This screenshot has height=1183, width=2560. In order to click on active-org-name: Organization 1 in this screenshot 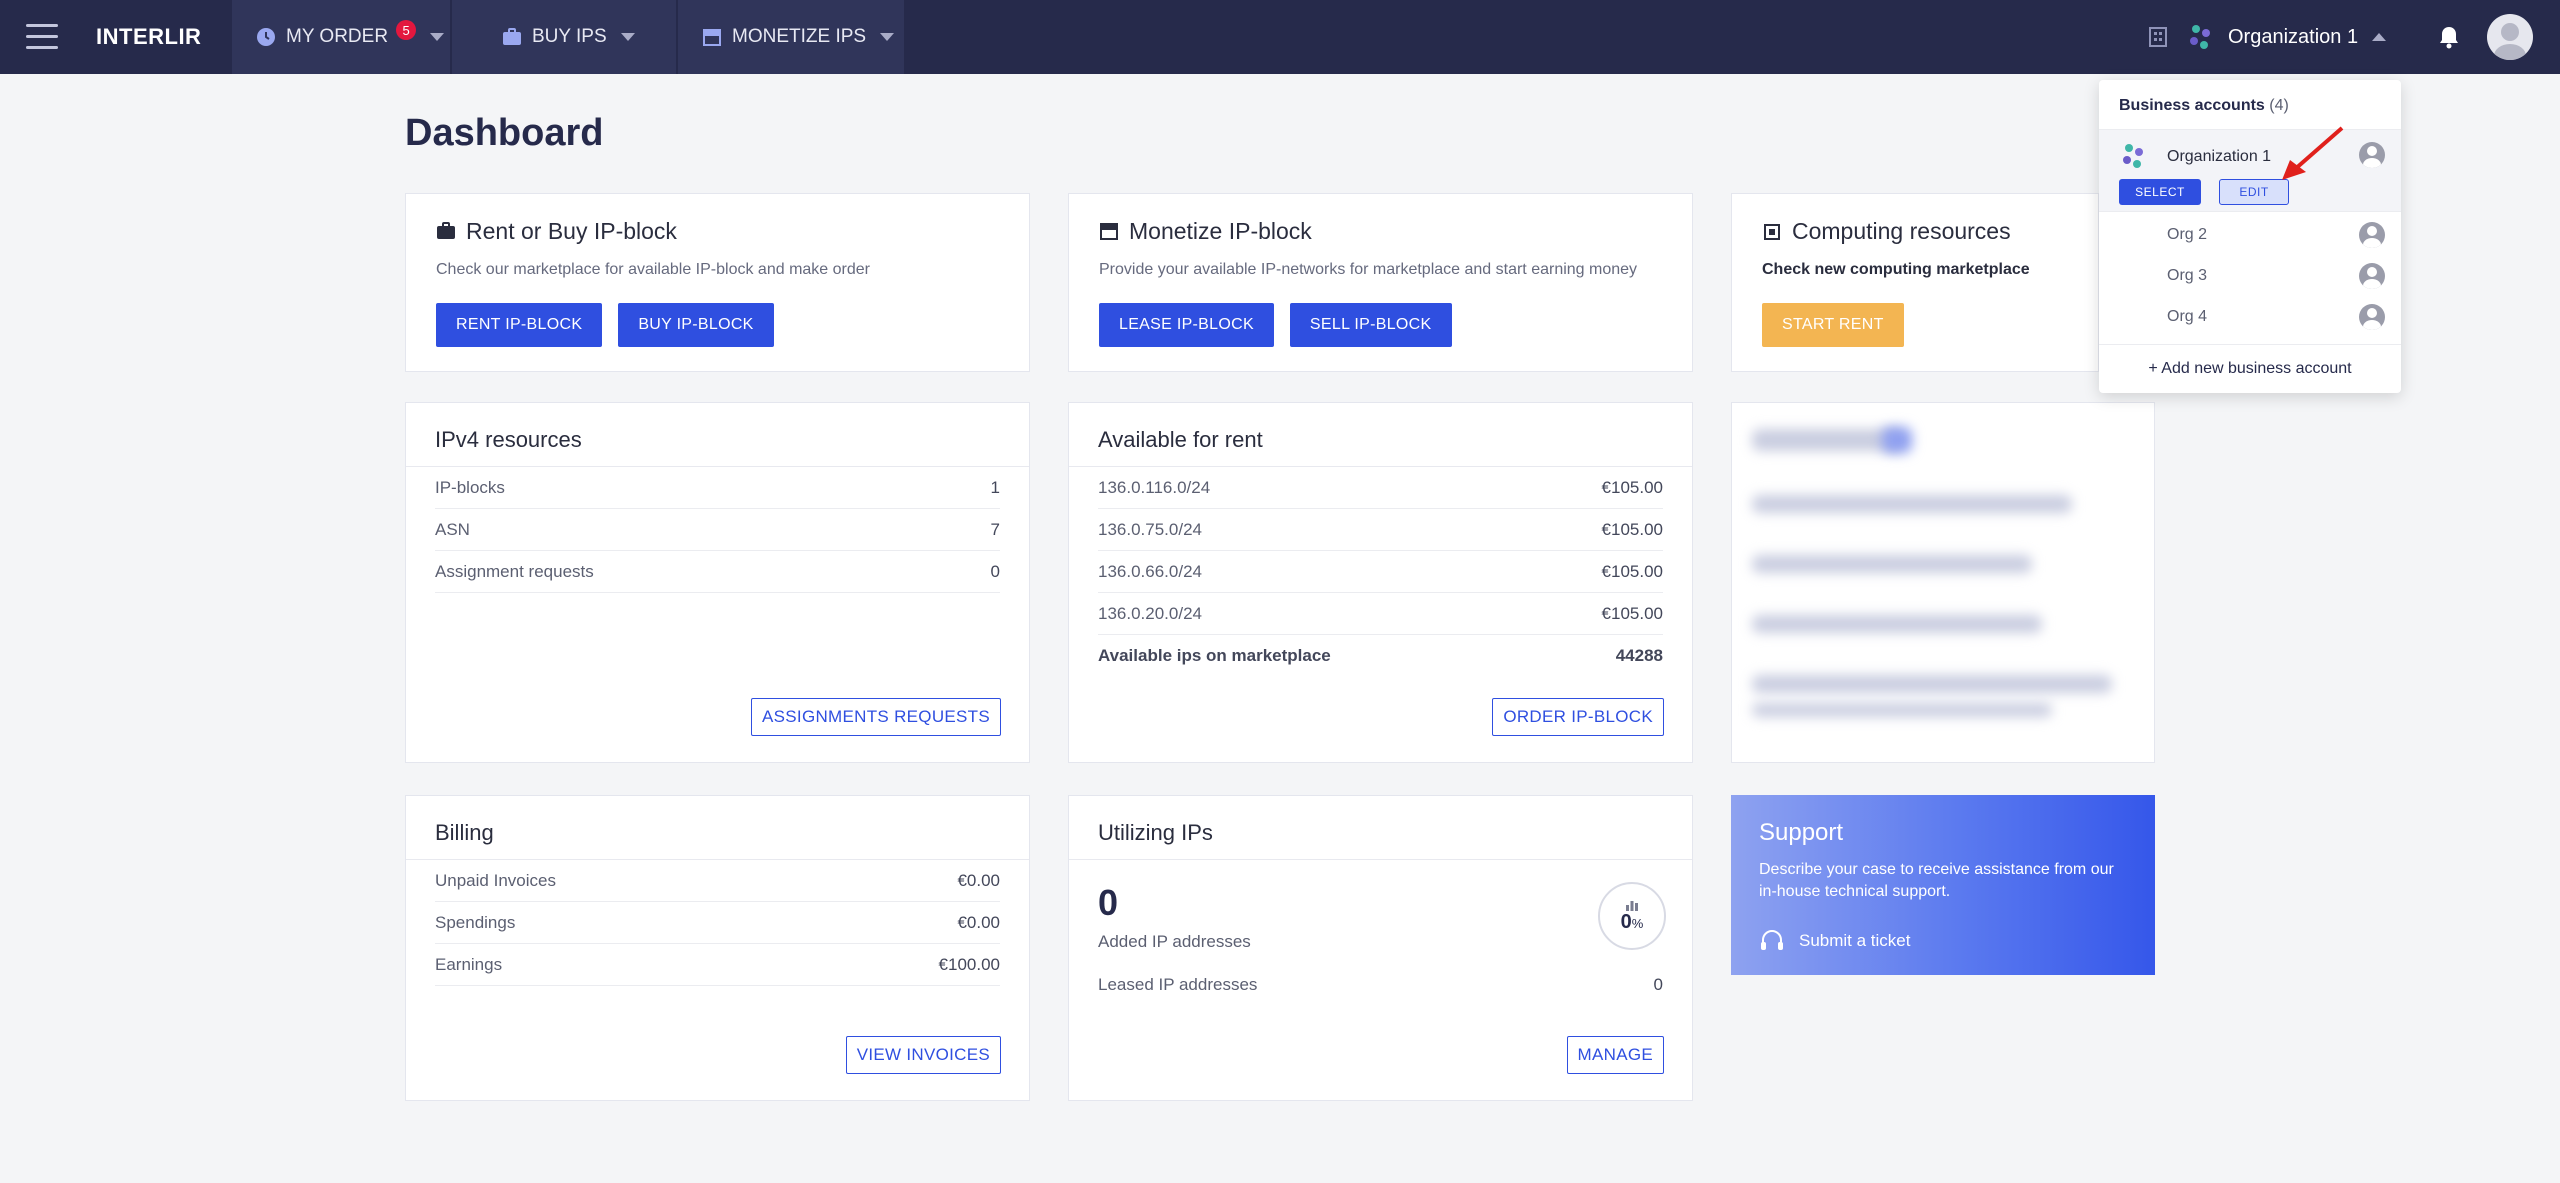, I will do `click(2219, 156)`.